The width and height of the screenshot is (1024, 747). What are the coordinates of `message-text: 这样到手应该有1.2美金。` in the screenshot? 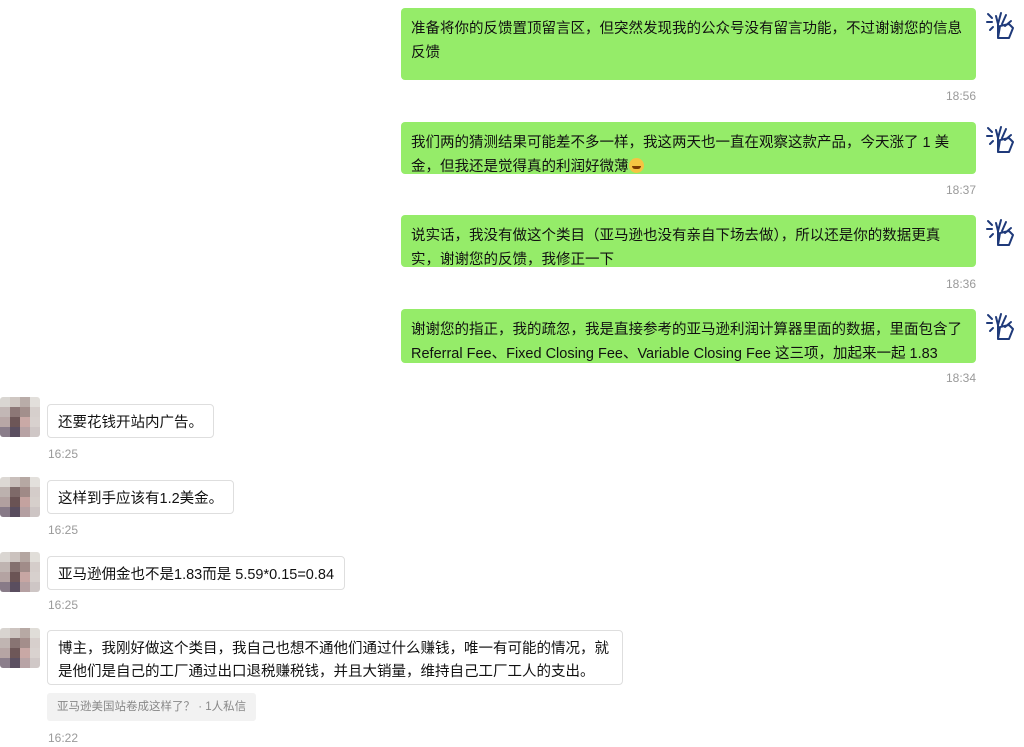 It's located at (141, 499).